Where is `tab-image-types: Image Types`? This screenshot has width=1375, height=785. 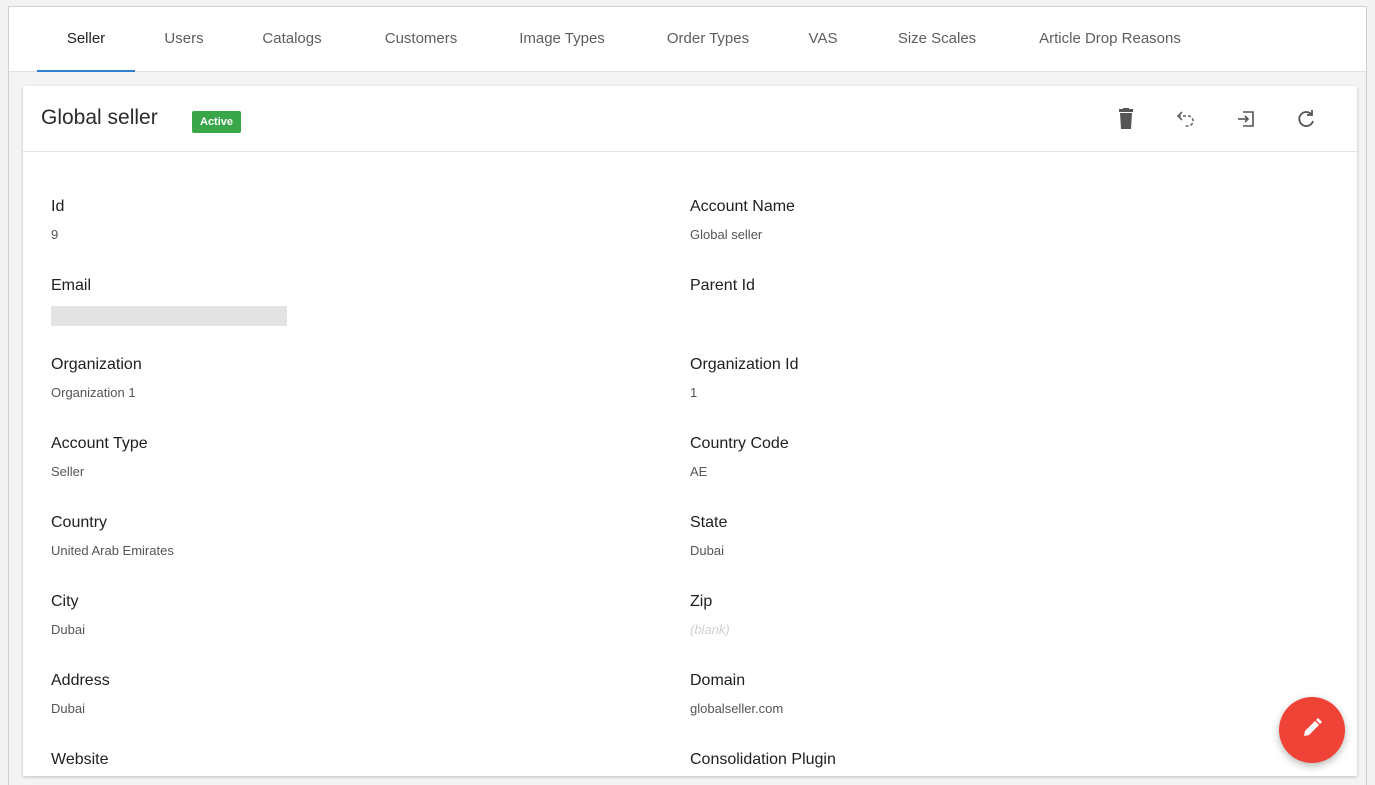 tab-image-types: Image Types is located at coordinates (562, 39).